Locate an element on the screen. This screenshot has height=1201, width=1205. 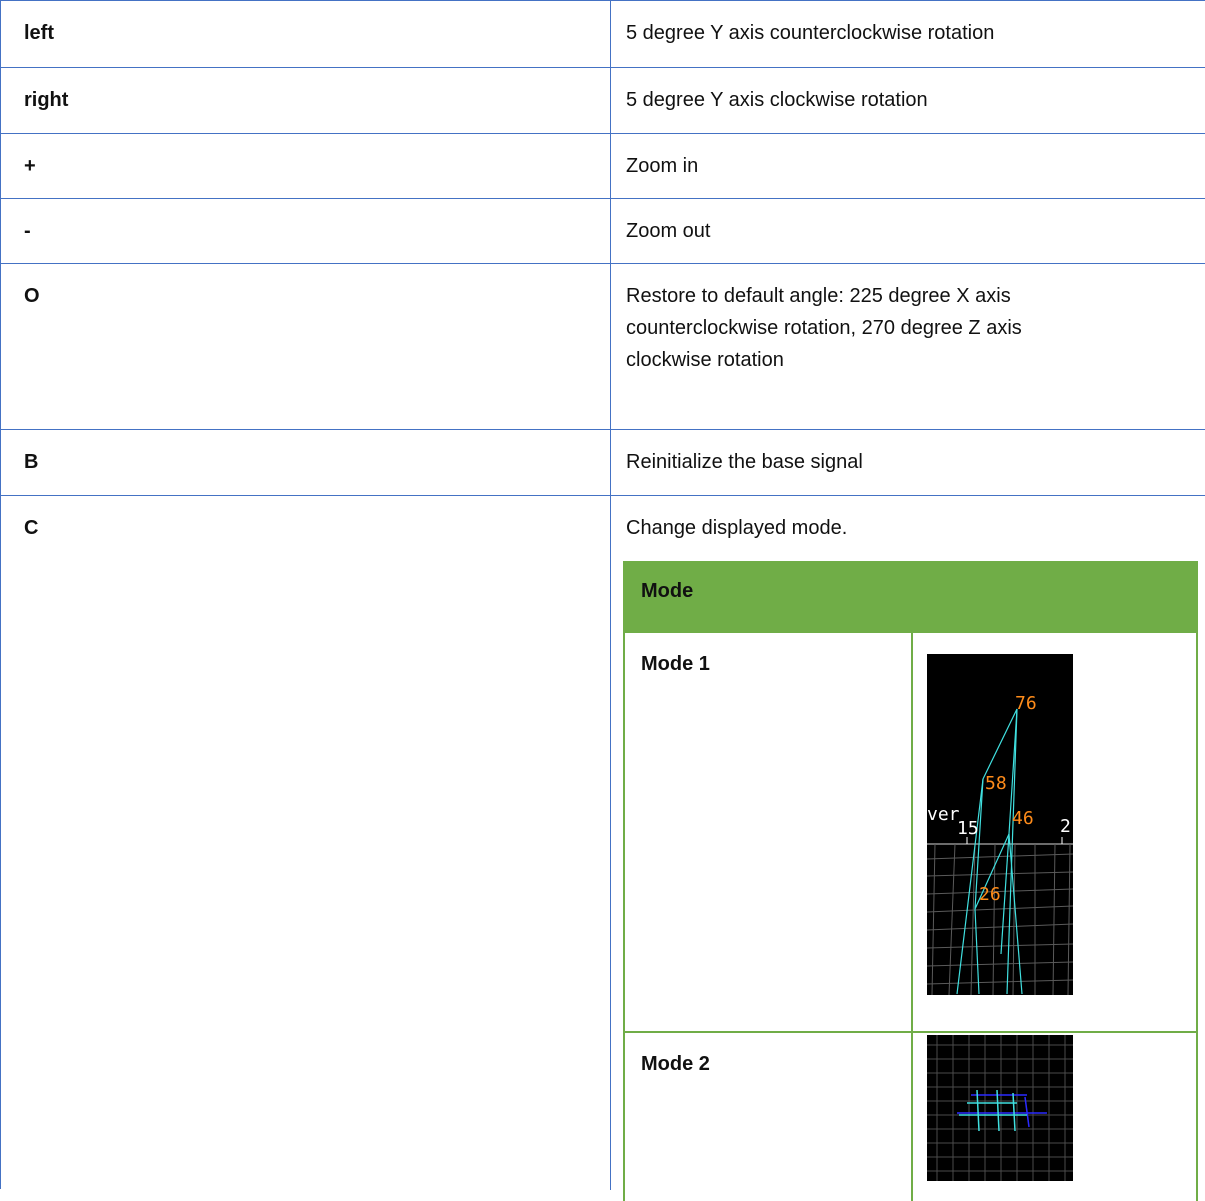
key-description: Change displayed mode. is located at coordinates (737, 528).